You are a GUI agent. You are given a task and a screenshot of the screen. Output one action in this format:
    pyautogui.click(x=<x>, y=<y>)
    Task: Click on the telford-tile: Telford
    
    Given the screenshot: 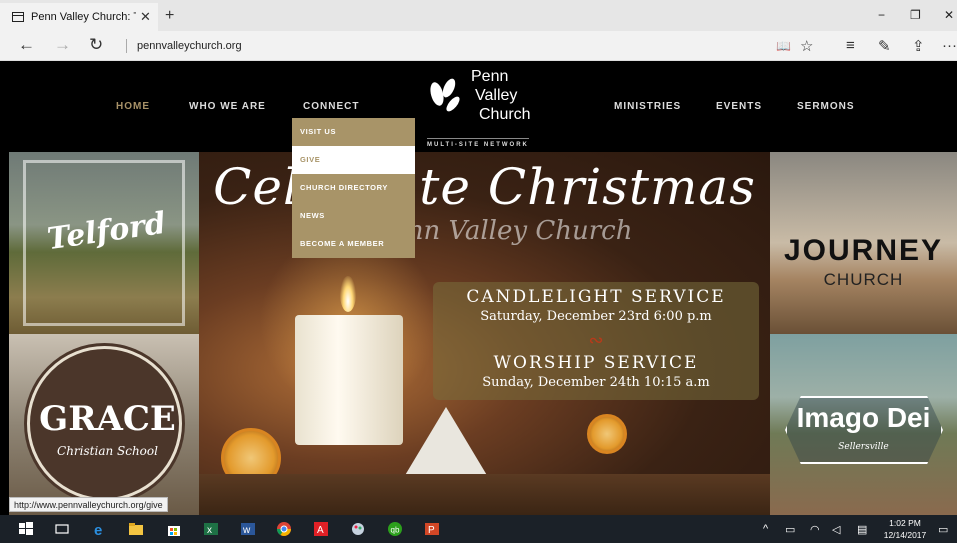 What is the action you would take?
    pyautogui.click(x=104, y=243)
    